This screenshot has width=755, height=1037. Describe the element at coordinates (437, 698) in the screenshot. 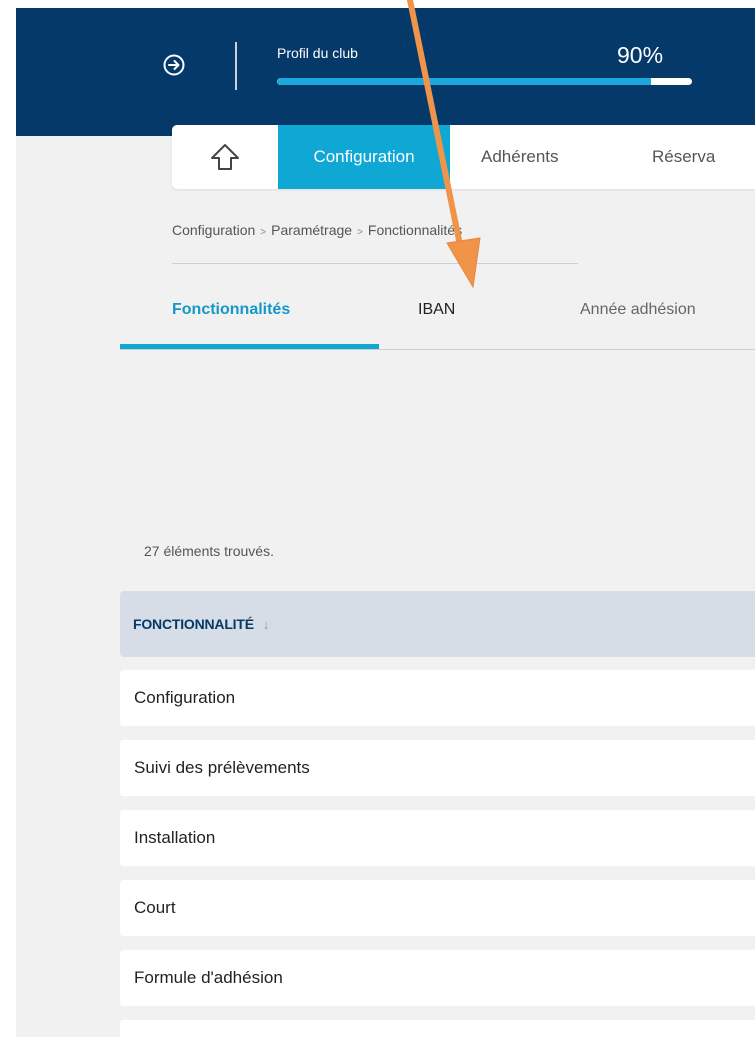

I see `table-row: Configuration` at that location.